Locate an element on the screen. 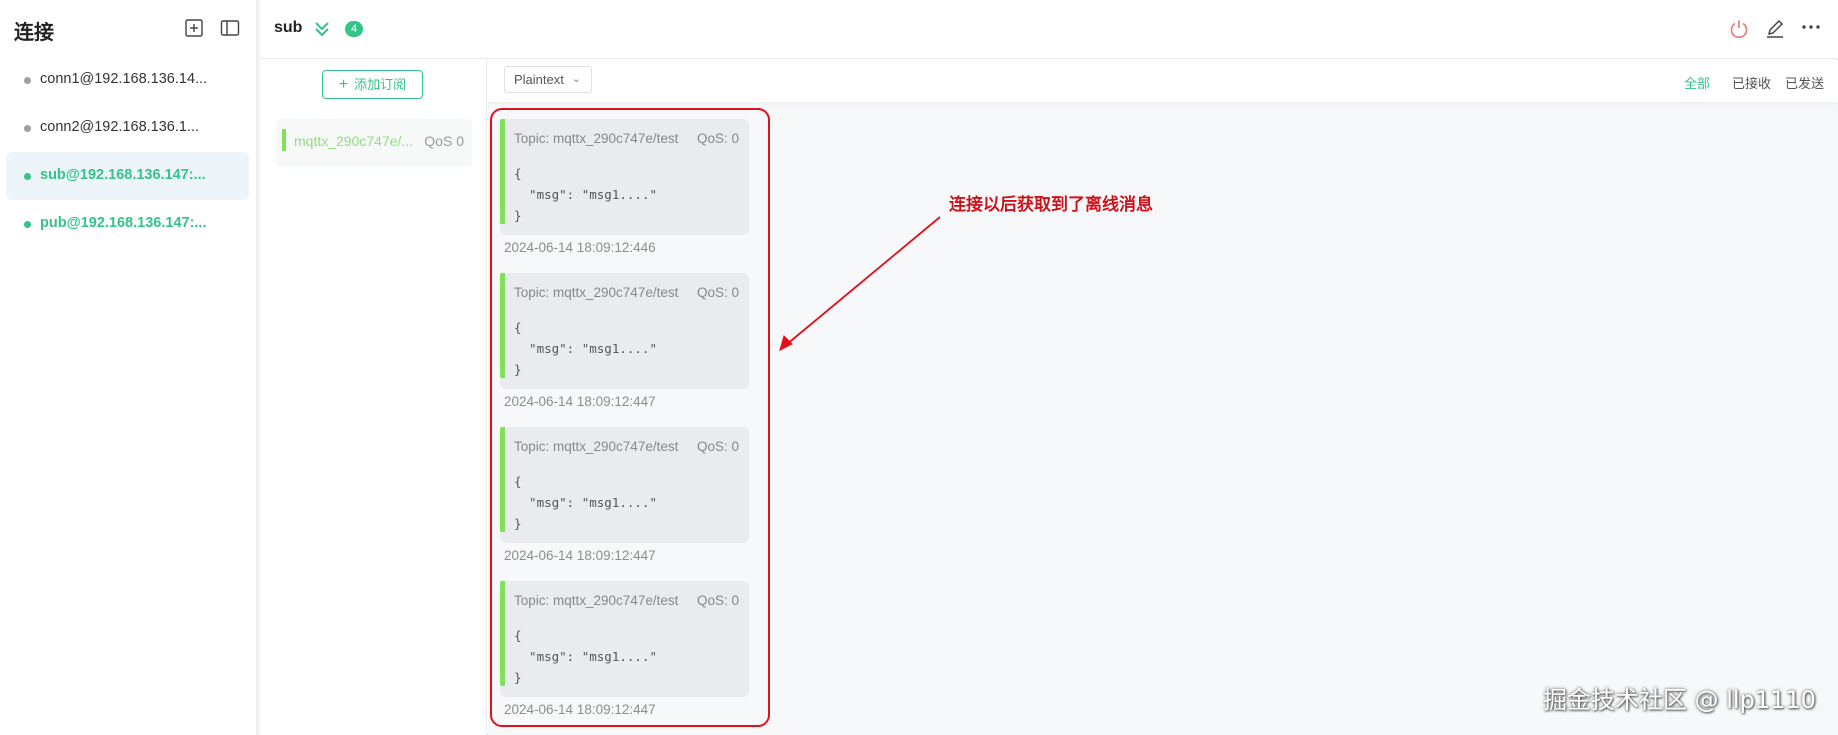 The height and width of the screenshot is (735, 1838). power-icon is located at coordinates (1739, 29).